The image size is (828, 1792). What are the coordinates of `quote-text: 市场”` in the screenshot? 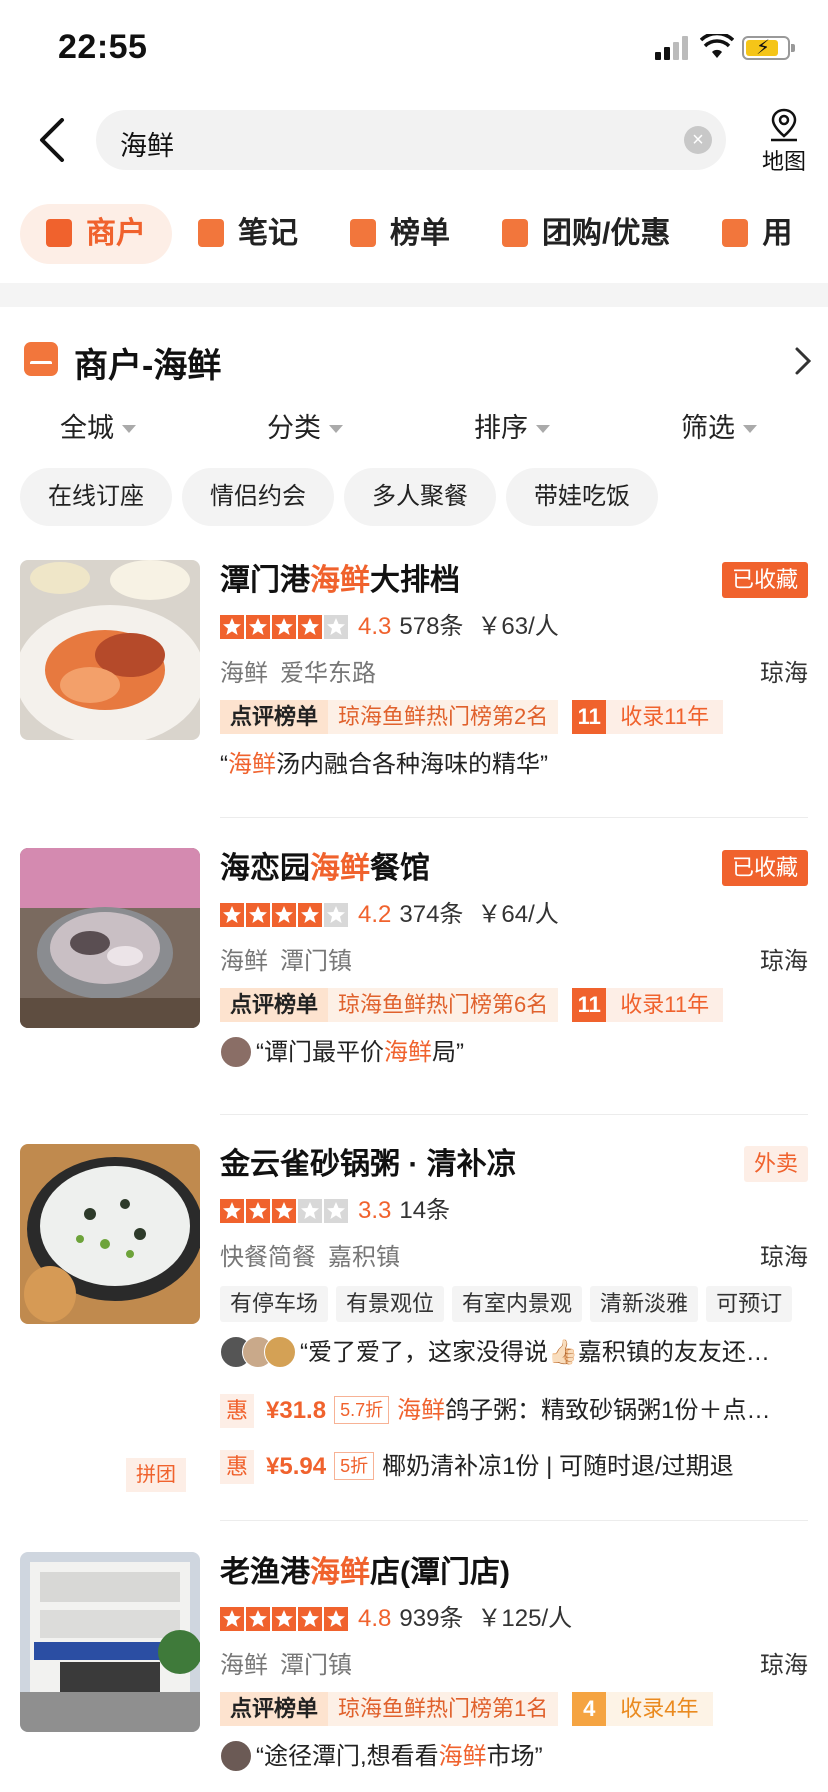 It's located at (514, 1756).